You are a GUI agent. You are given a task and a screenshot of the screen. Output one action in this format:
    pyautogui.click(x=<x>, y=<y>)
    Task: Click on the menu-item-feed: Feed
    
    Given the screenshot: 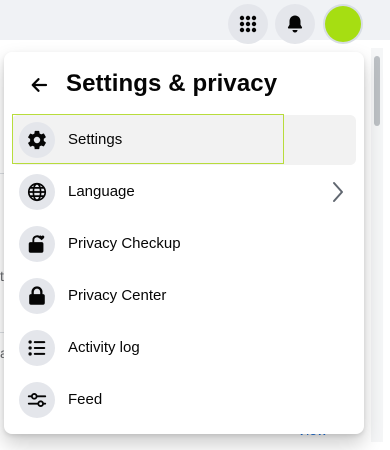 What is the action you would take?
    pyautogui.click(x=184, y=400)
    